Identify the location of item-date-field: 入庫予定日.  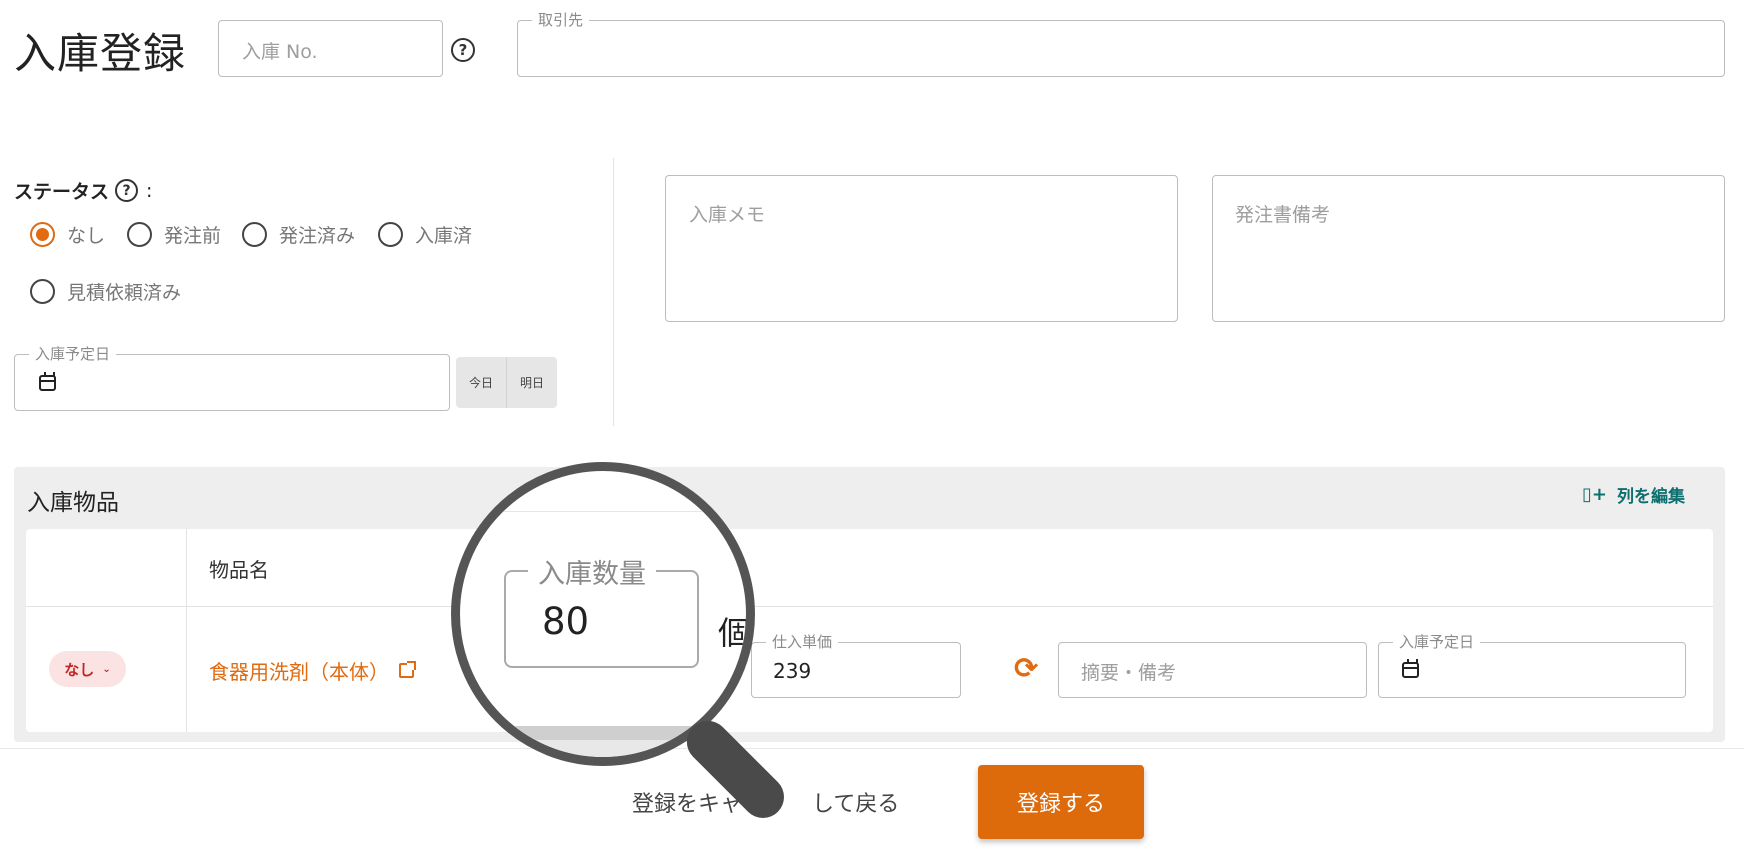
(1532, 665).